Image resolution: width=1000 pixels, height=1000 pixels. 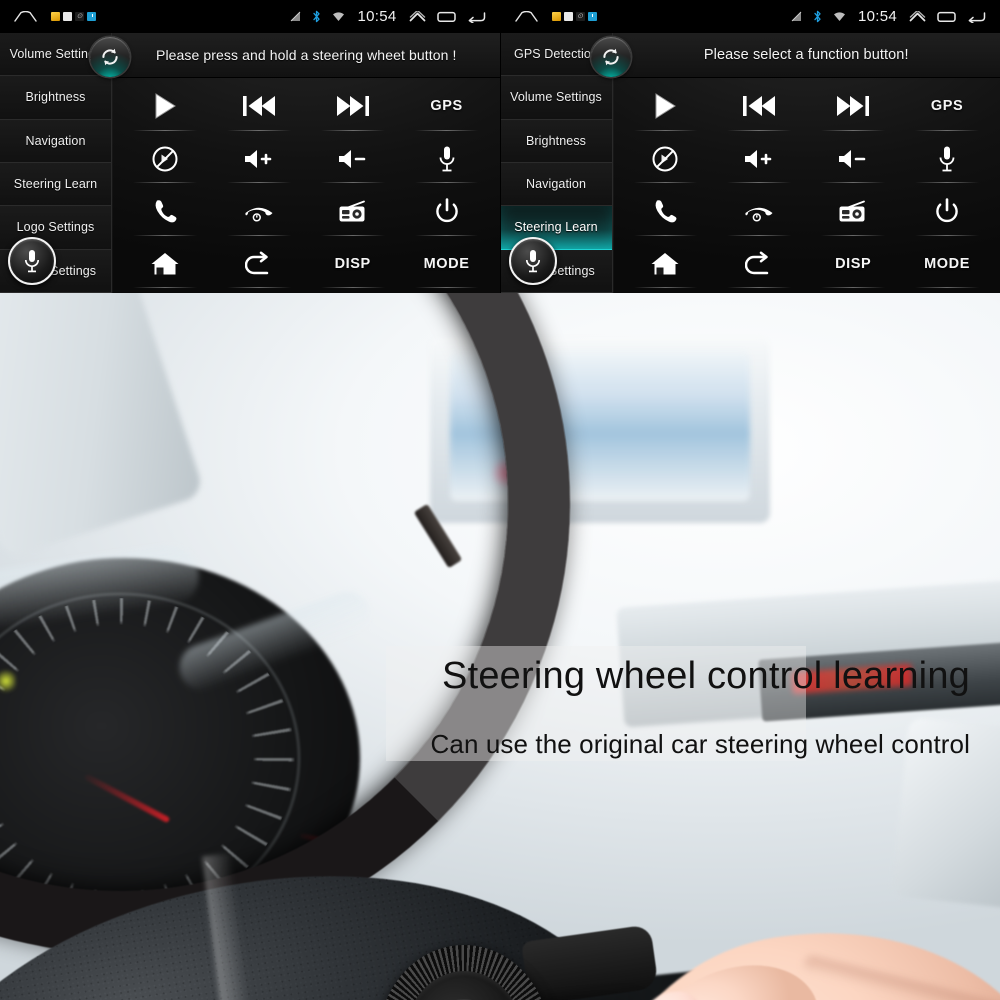 I want to click on sidebar-item-label: GPS Detection, so click(x=556, y=54).